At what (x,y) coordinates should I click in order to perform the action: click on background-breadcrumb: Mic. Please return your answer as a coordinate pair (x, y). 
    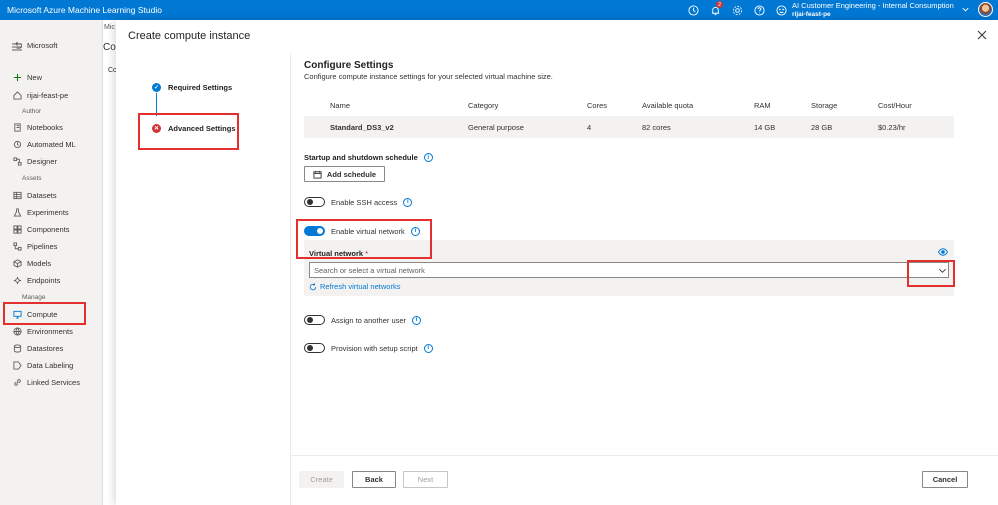
    Looking at the image, I should click on (109, 27).